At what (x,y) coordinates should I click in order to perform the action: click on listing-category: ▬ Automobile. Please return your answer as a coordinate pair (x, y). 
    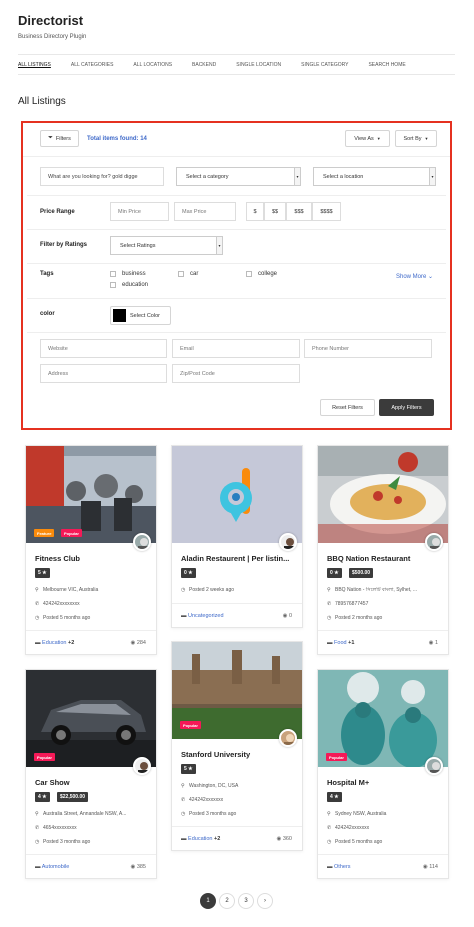
    Looking at the image, I should click on (52, 867).